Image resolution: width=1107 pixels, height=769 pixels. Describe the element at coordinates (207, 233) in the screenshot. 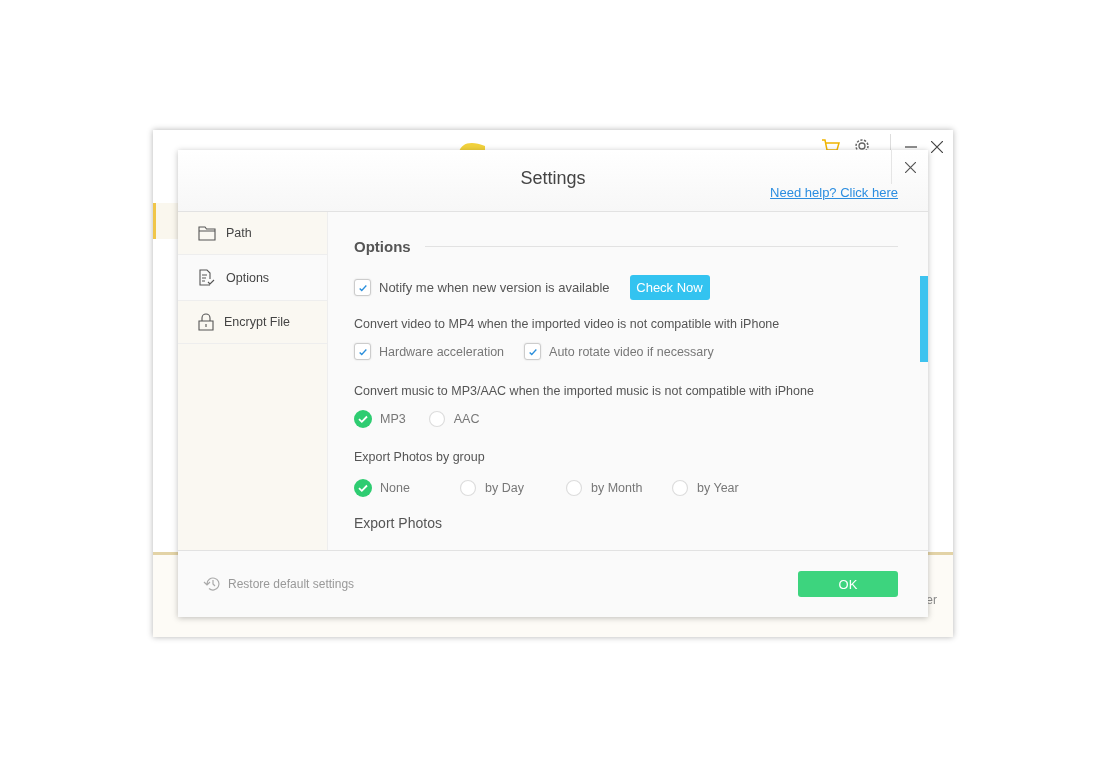

I see `folder-icon` at that location.